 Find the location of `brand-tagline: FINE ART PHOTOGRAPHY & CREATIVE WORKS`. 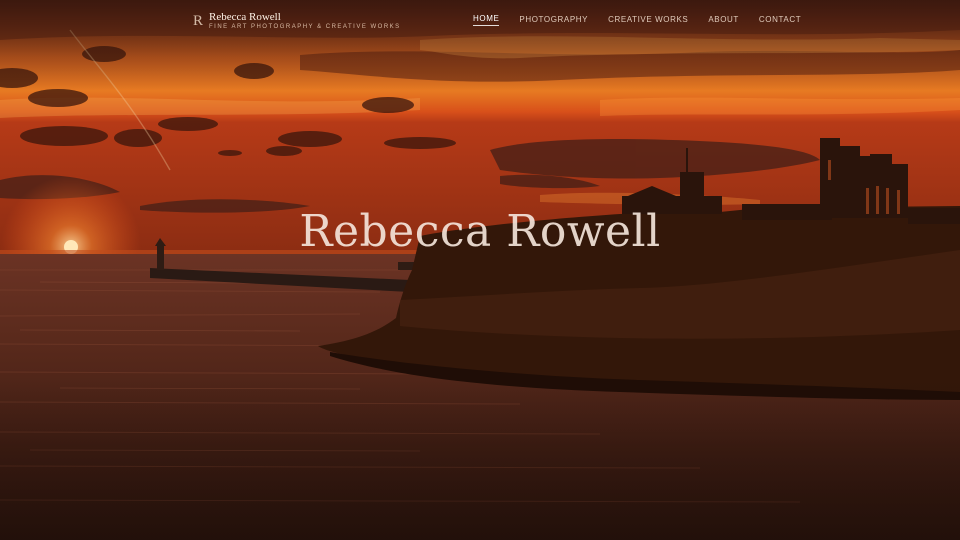

brand-tagline: FINE ART PHOTOGRAPHY & CREATIVE WORKS is located at coordinates (305, 27).